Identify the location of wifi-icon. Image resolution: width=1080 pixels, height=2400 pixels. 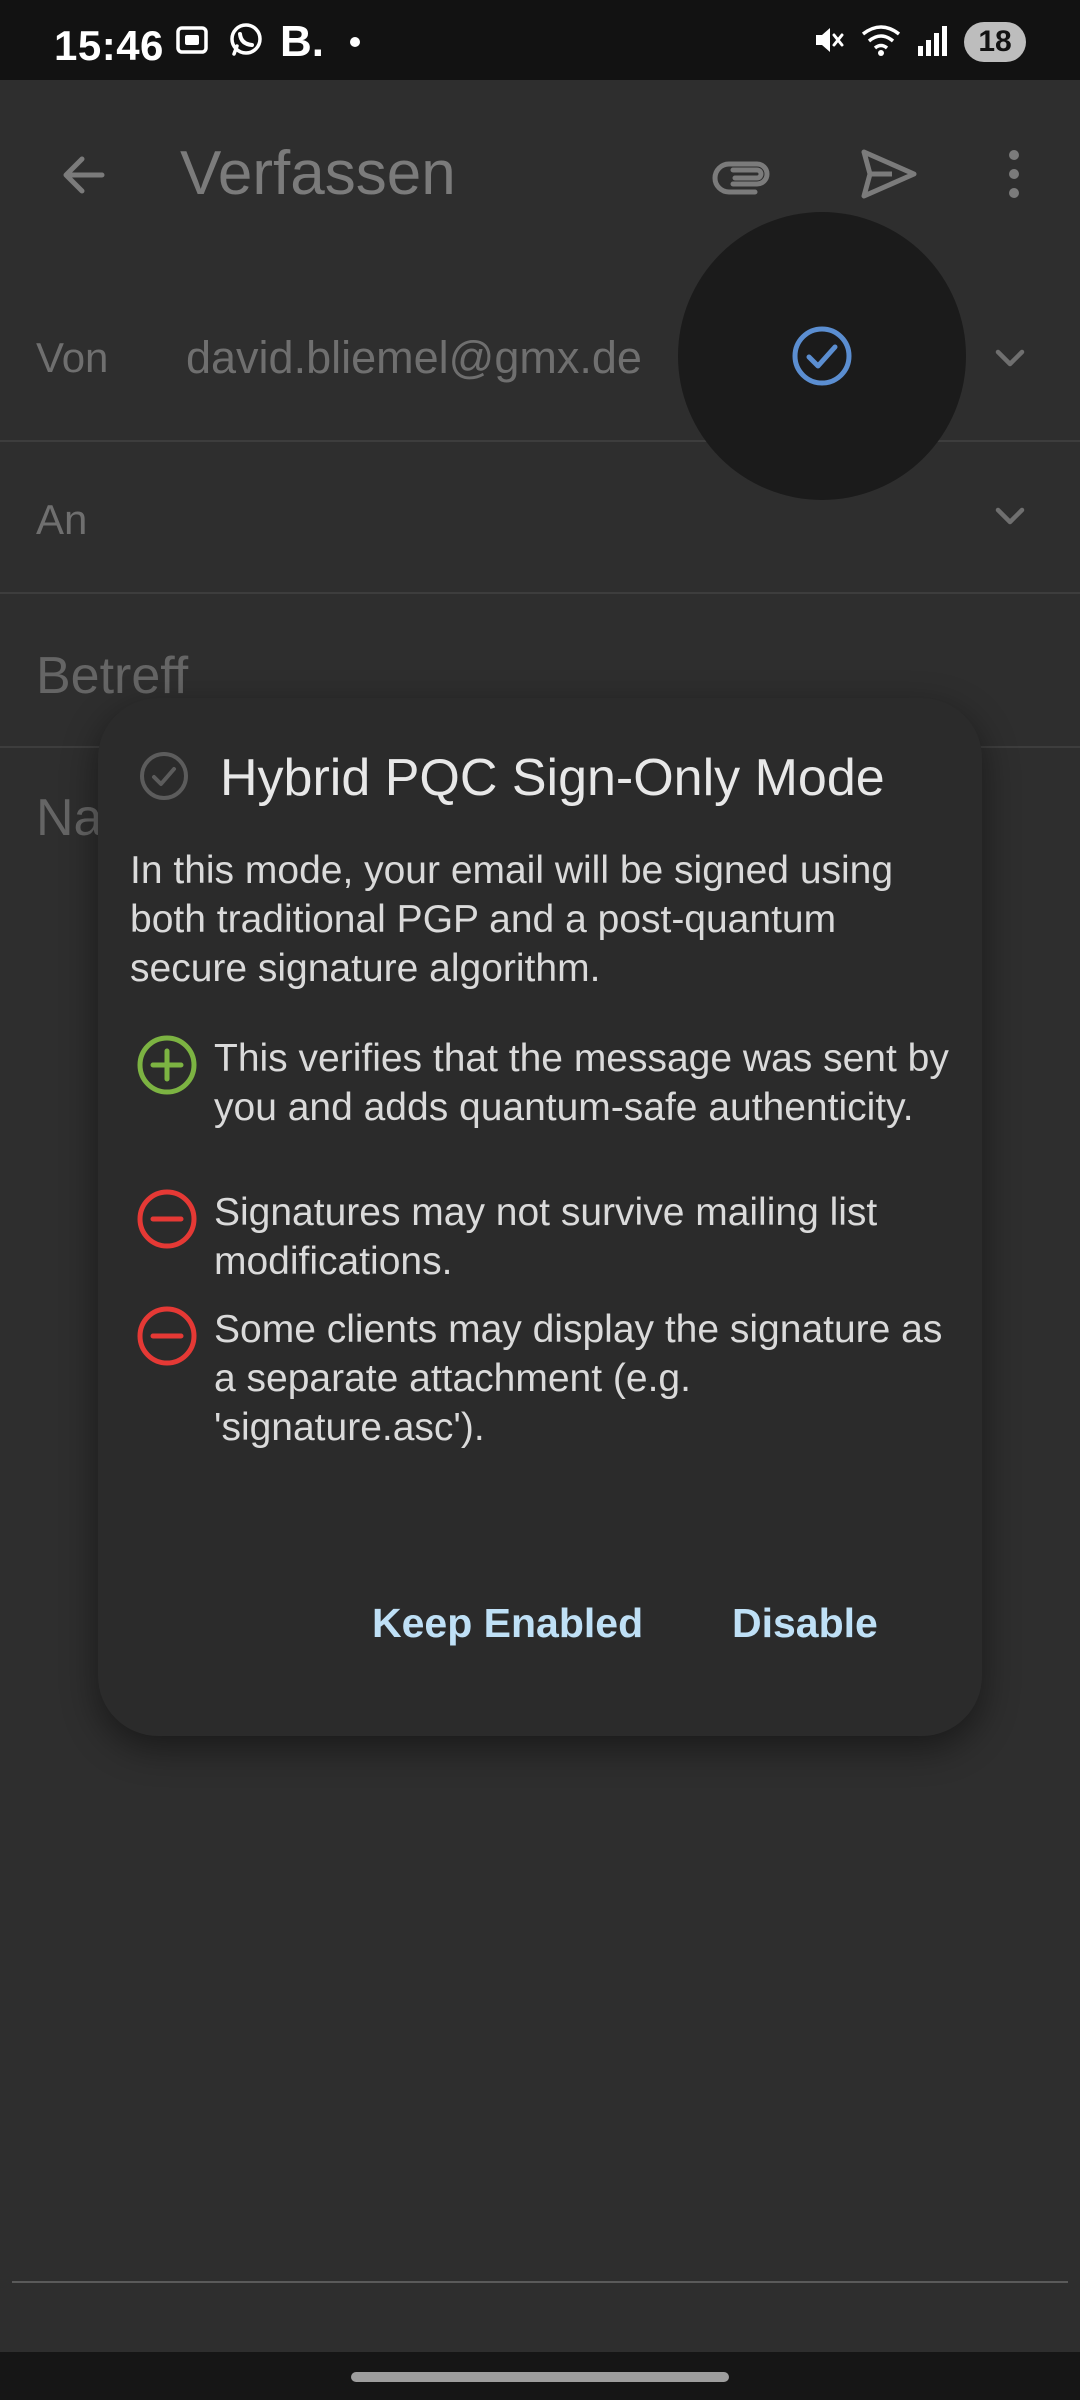
(881, 42).